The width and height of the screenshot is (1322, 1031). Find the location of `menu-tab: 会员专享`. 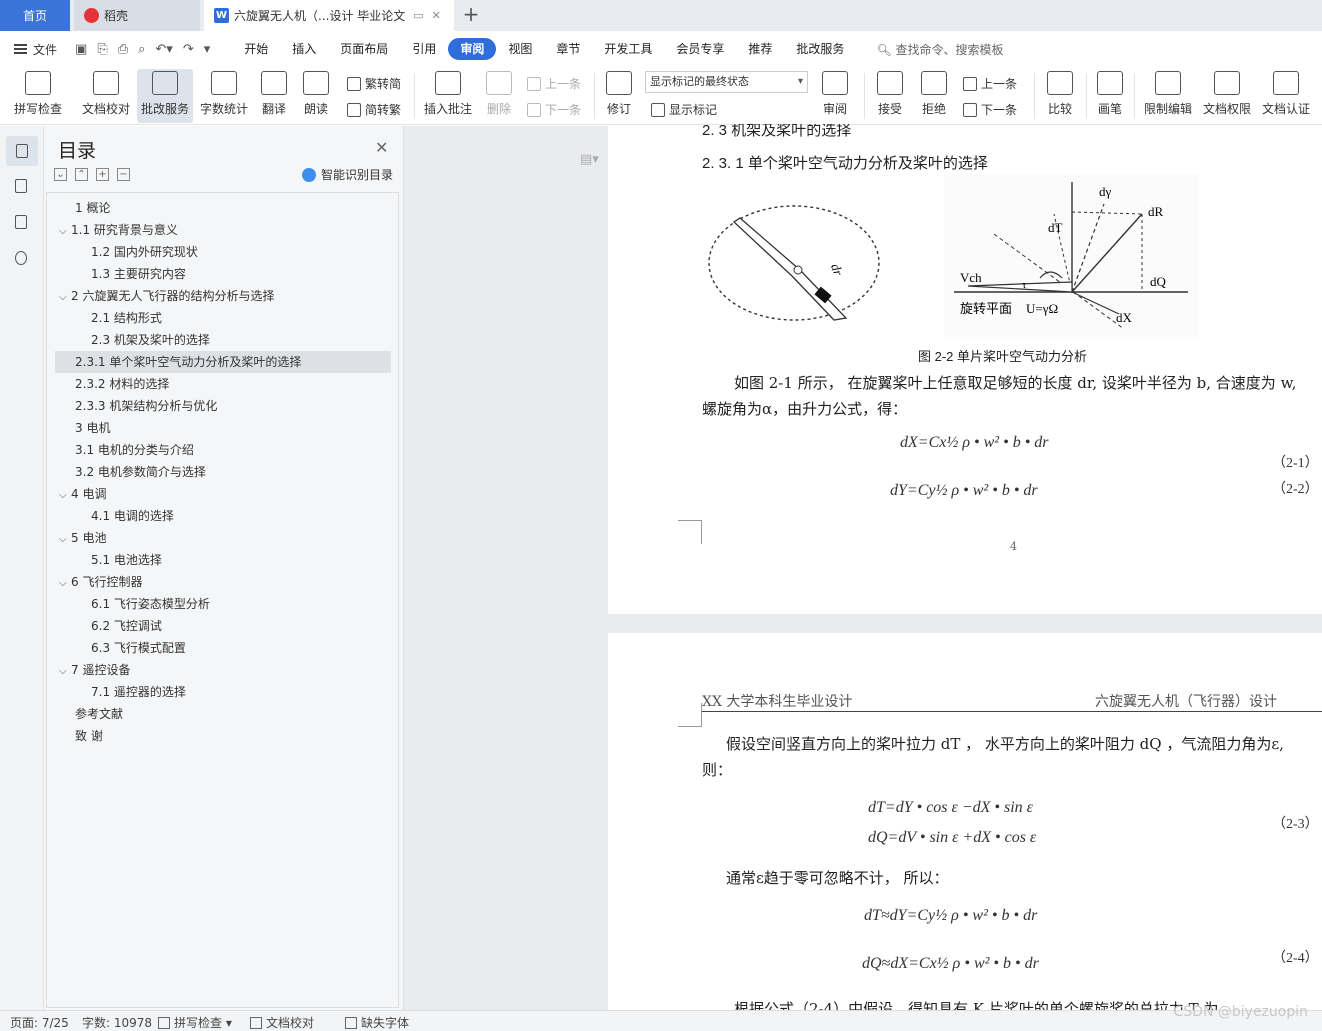

menu-tab: 会员专享 is located at coordinates (700, 49).